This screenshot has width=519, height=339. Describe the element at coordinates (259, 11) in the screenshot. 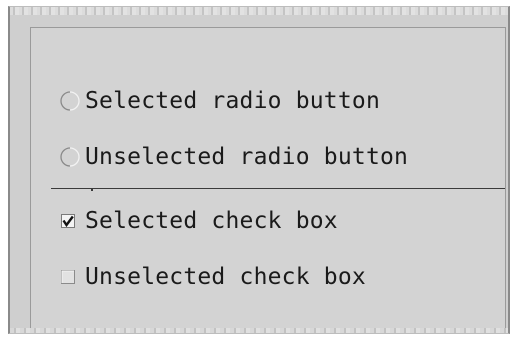

I see `window-top-edge` at that location.